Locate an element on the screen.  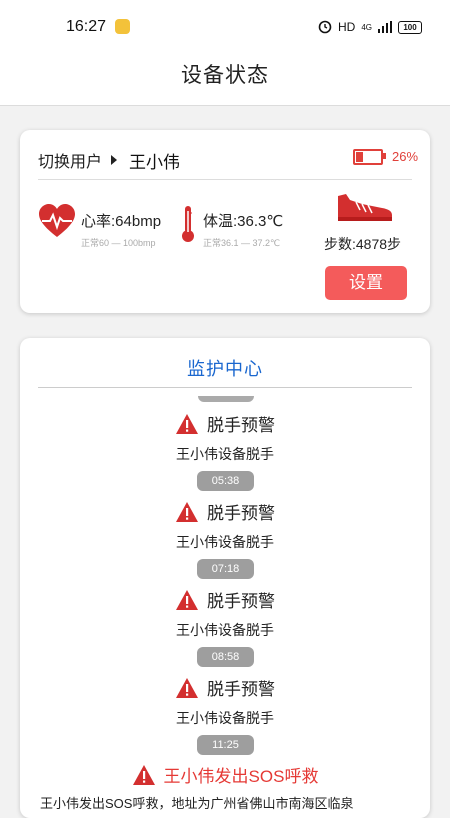
sos-title: 王小伟发出SOS呼救 is located at coordinates (241, 776).